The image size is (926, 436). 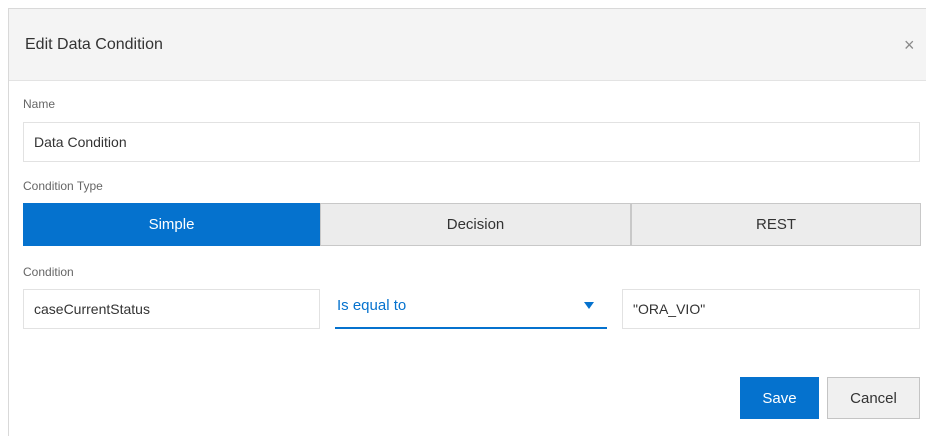 I want to click on condition-value-input: "ORA_VIO", so click(x=771, y=309).